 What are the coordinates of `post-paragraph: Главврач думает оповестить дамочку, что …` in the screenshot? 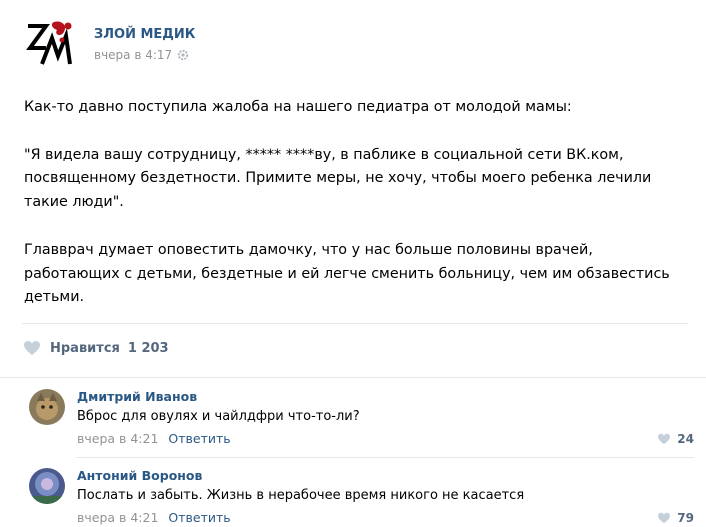 It's located at (347, 273).